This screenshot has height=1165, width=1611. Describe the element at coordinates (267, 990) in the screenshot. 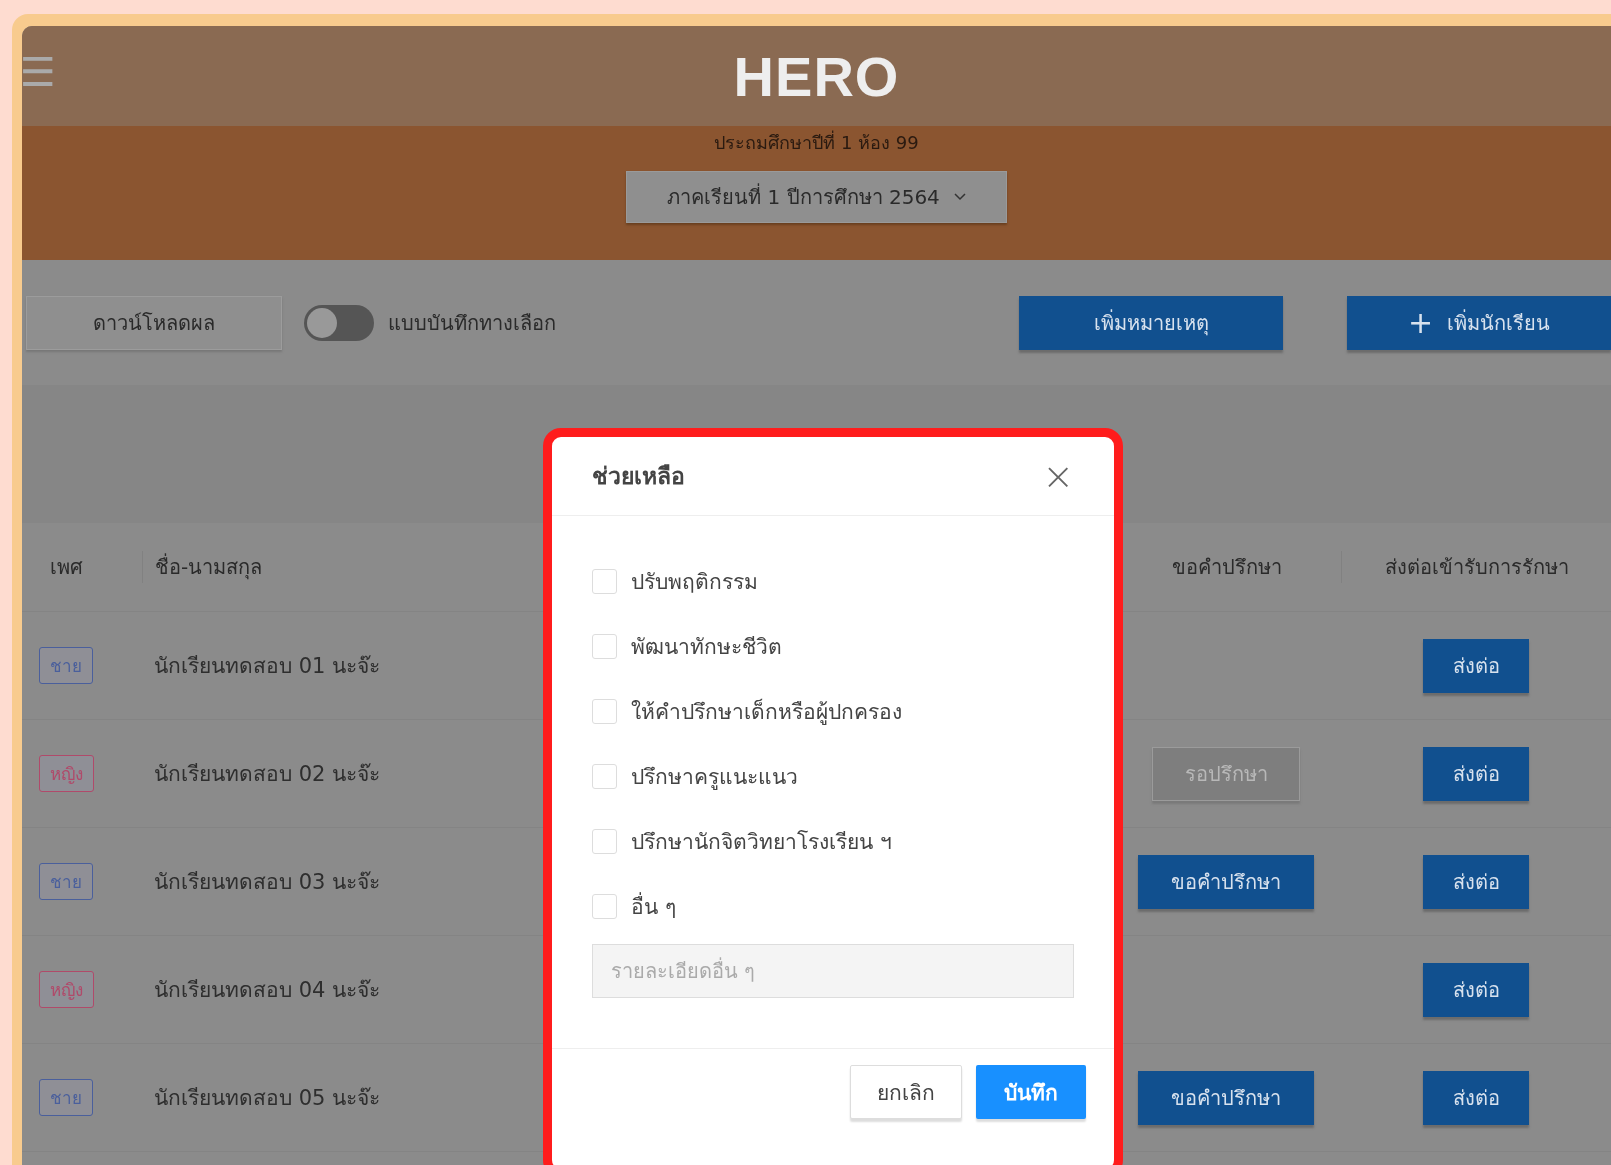

I see `student-name: นักเรียนทดสอบ 04 นะจ๊ะ` at that location.